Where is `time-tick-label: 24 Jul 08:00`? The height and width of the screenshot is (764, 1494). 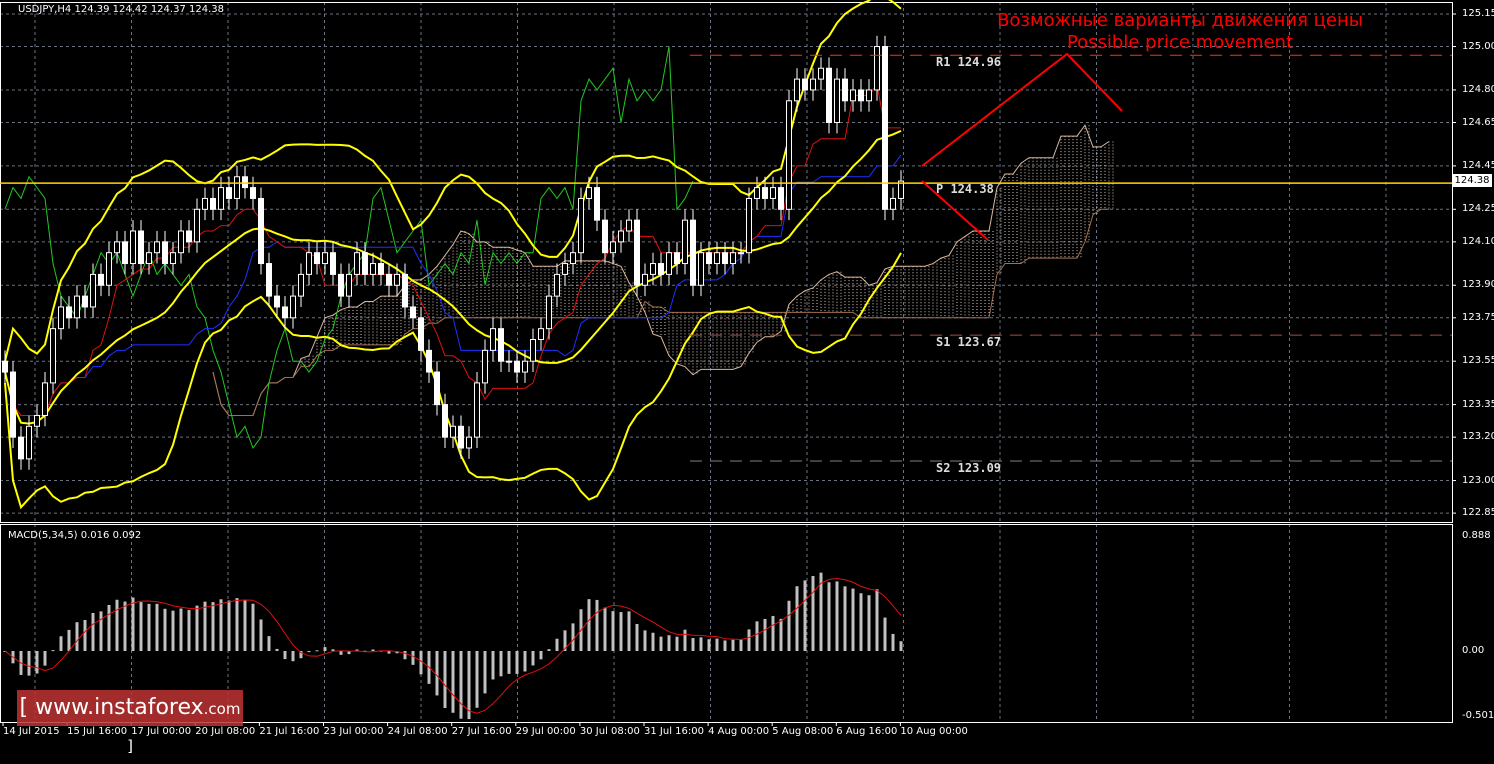
time-tick-label: 24 Jul 08:00 is located at coordinates (417, 731).